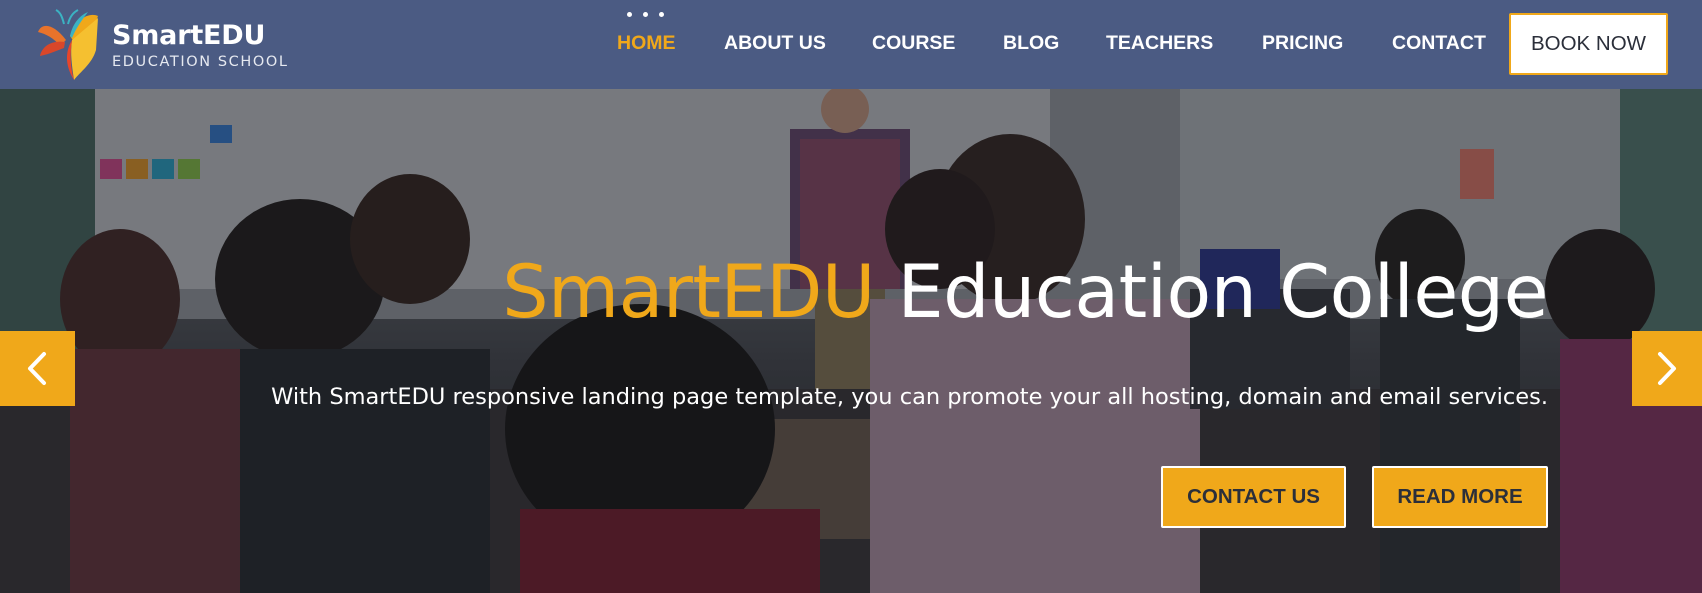 This screenshot has height=593, width=1702. I want to click on nav-item-about-us: ABOUT US, so click(775, 43).